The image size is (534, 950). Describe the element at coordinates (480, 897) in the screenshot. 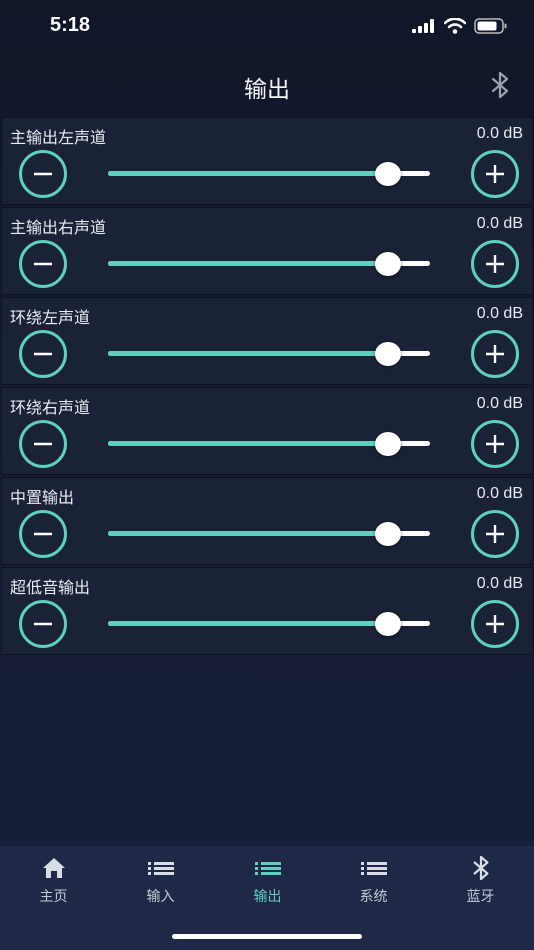

I see `tab-label: 蓝牙` at that location.